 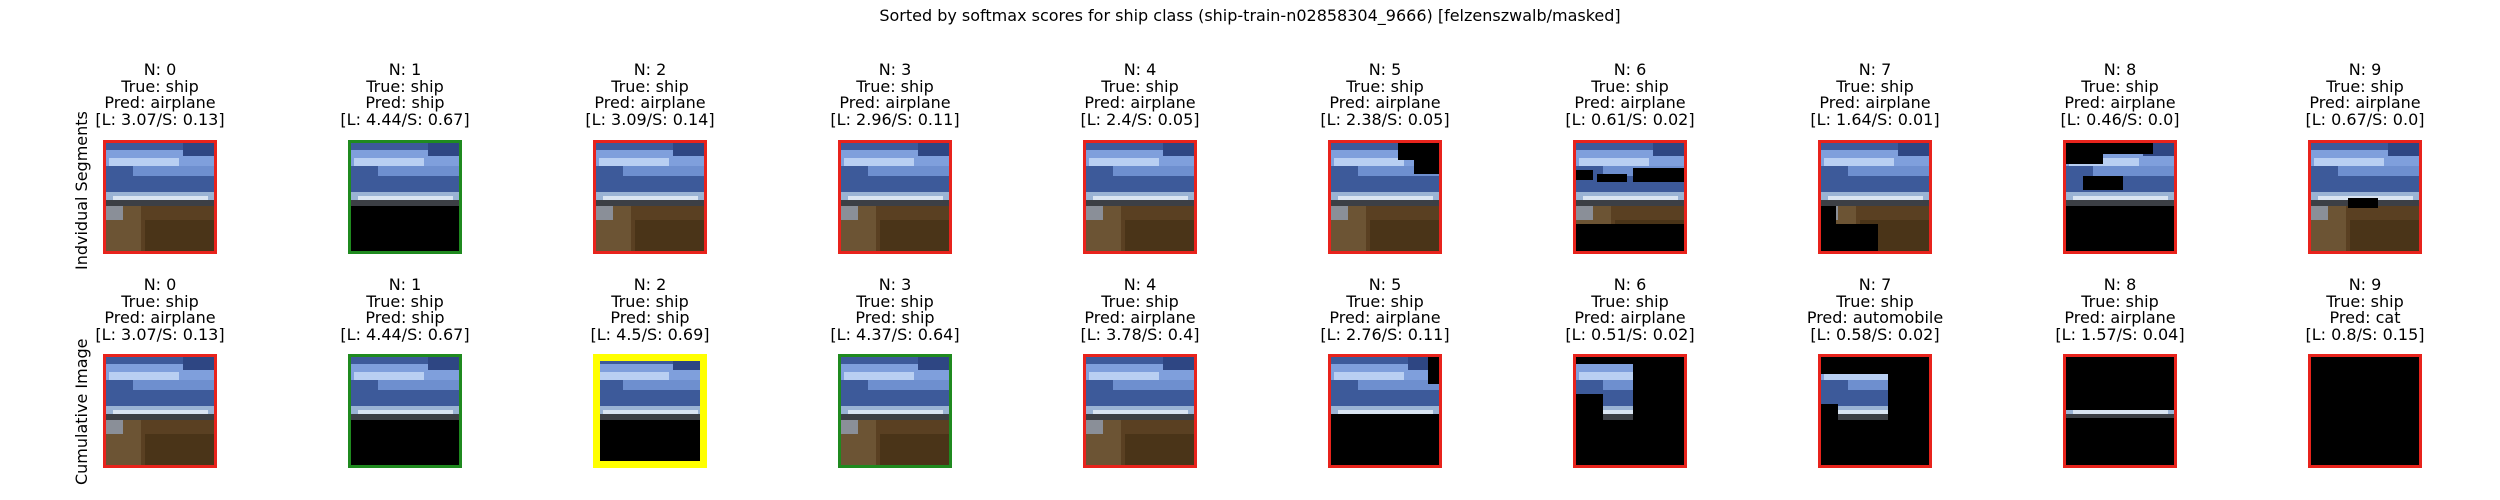 What do you see at coordinates (895, 119) in the screenshot?
I see `panel-scores: [L: 2.96/S: 0.11]` at bounding box center [895, 119].